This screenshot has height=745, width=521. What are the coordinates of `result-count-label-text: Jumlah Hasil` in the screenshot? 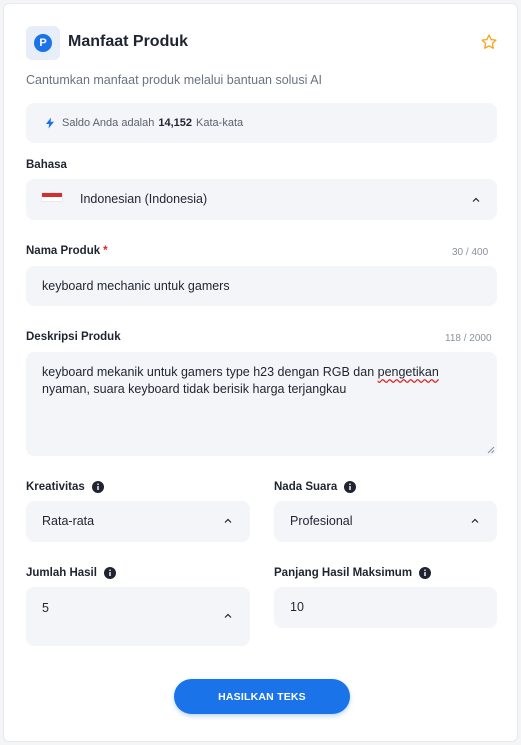 It's located at (61, 573).